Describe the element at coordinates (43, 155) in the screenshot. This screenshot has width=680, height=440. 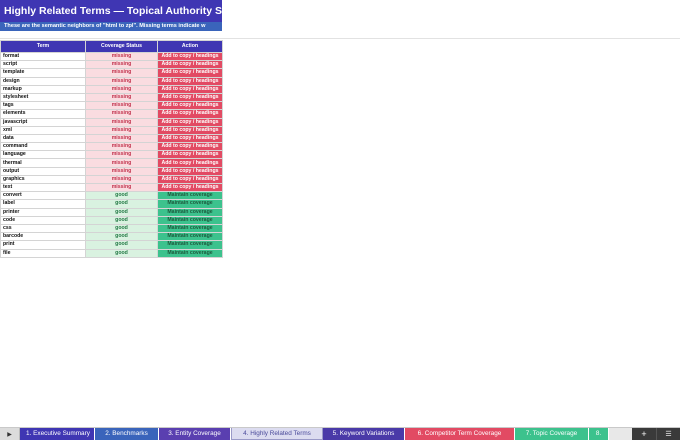
I see `term-cell: language` at that location.